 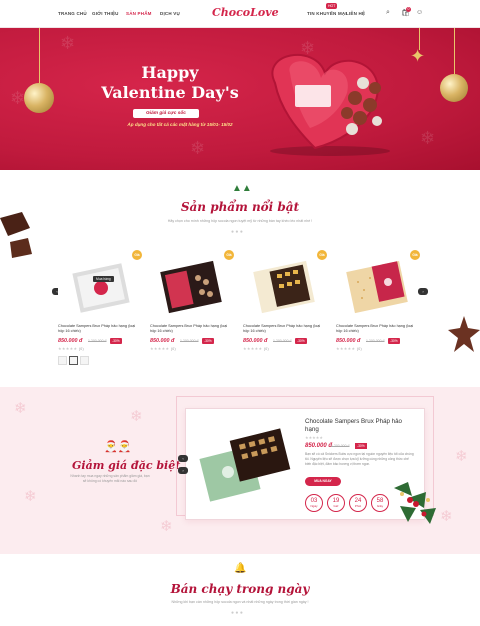 What do you see at coordinates (423, 291) in the screenshot?
I see `next-arrow-button: ›` at bounding box center [423, 291].